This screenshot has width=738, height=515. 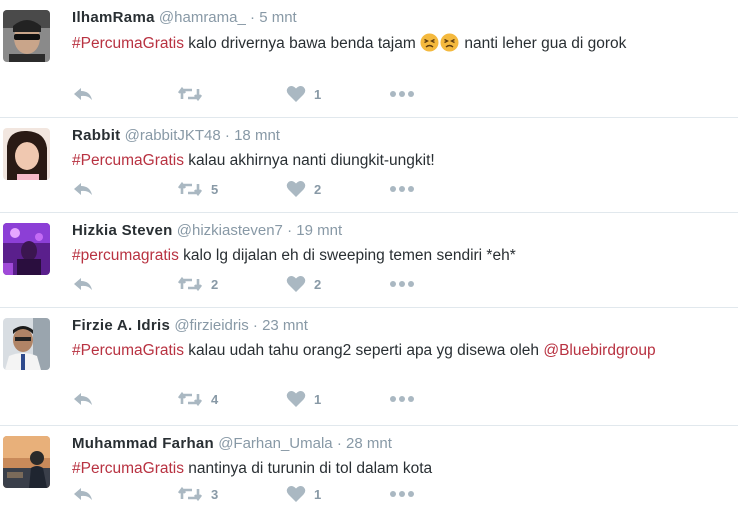 I want to click on user-handle: @hizkiasteven7, so click(x=230, y=230).